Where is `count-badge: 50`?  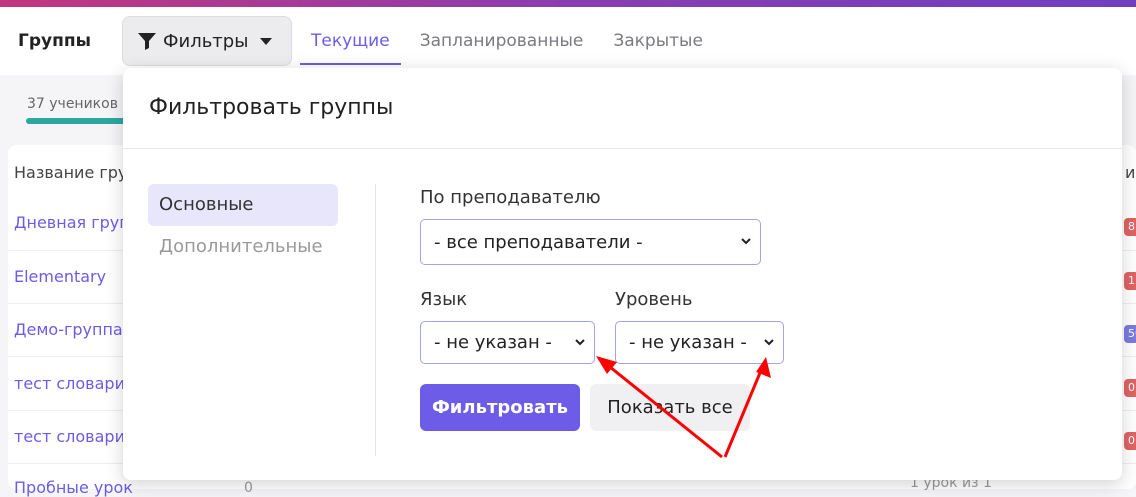
count-badge: 50 is located at coordinates (1130, 334).